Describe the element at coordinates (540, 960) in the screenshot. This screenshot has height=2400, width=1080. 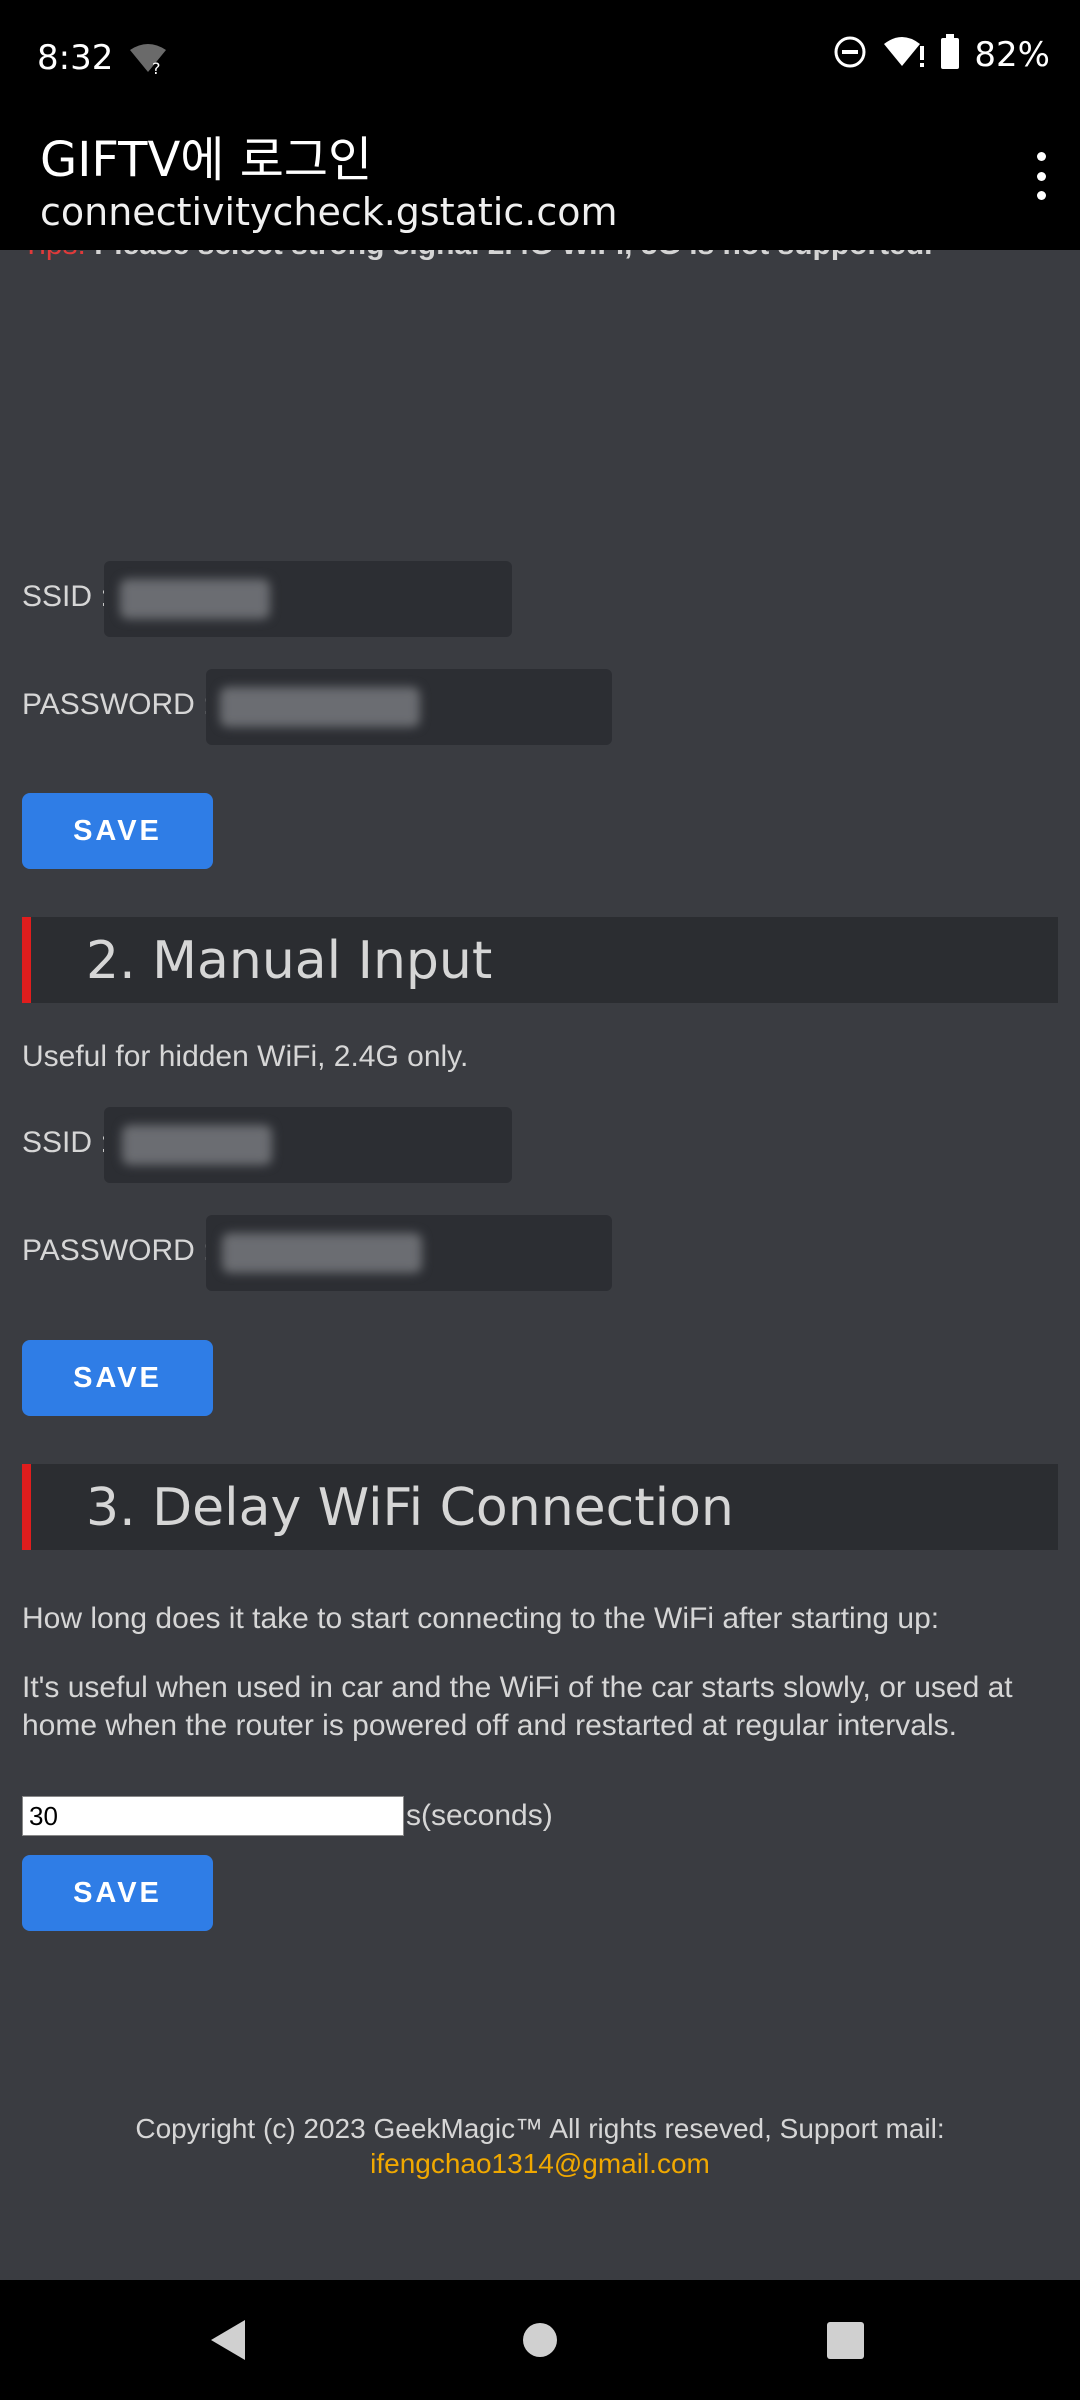
I see `section-heading-manual: 2. Manual Input` at that location.